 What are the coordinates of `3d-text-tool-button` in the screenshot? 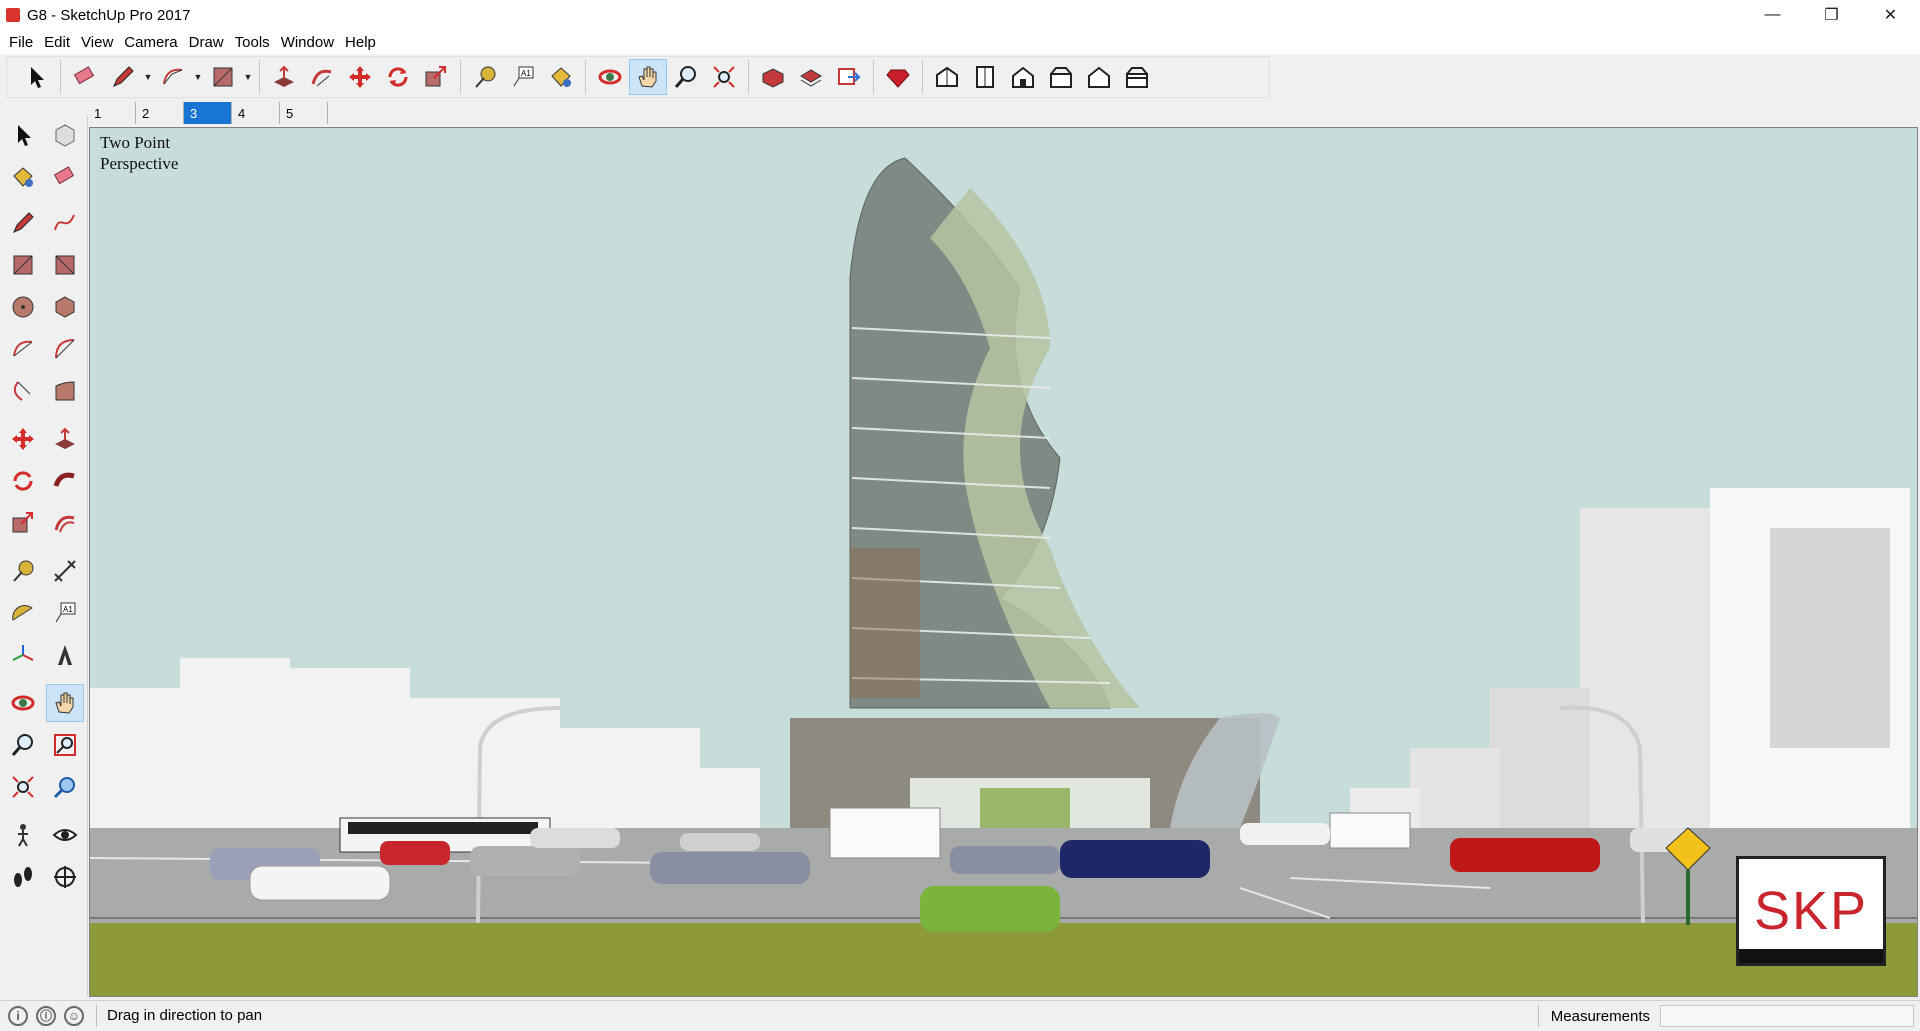 It's located at (65, 655).